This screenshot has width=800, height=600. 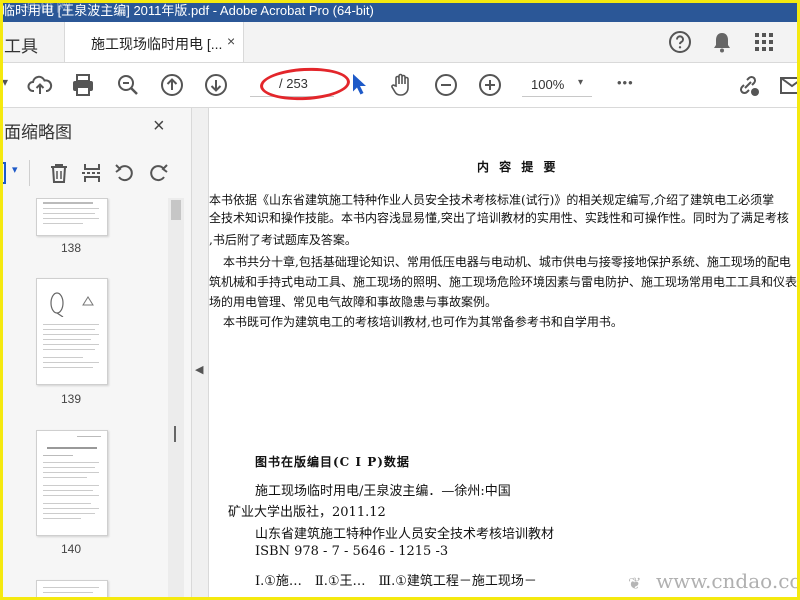 I want to click on next-page-icon, so click(x=216, y=85).